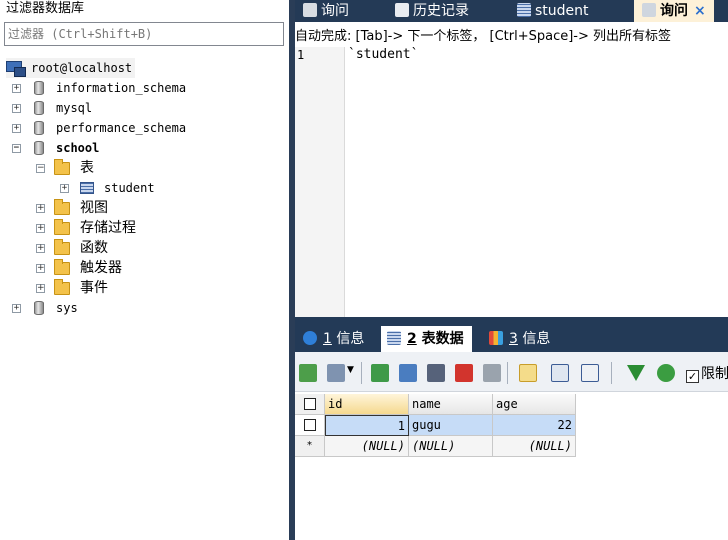 This screenshot has height=540, width=728. I want to click on delete-icon, so click(464, 373).